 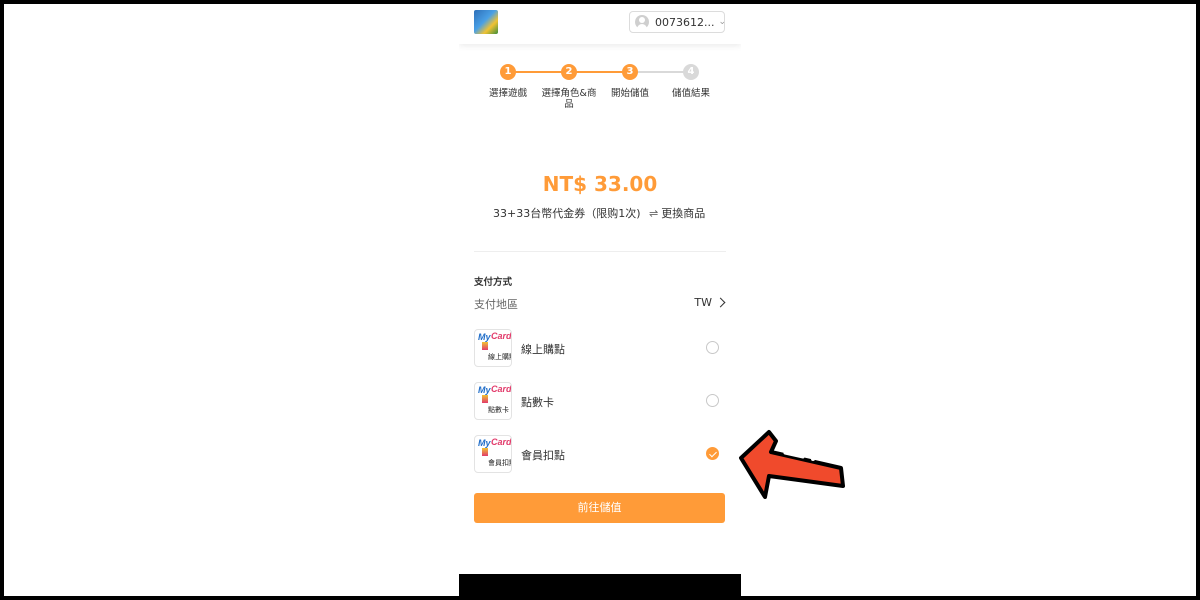 I want to click on payment-region-row: 支付地區 TW, so click(x=600, y=304).